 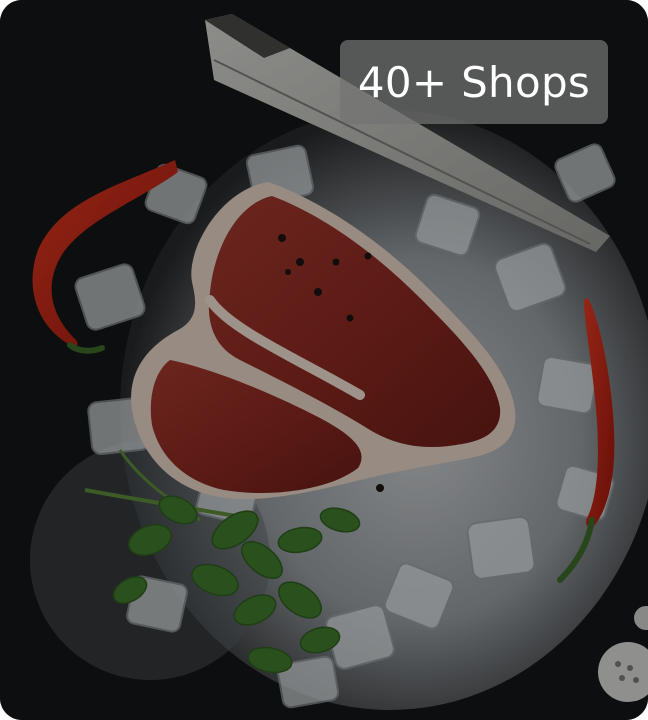 I want to click on shop-count-label: 40+ Shops, so click(x=474, y=82).